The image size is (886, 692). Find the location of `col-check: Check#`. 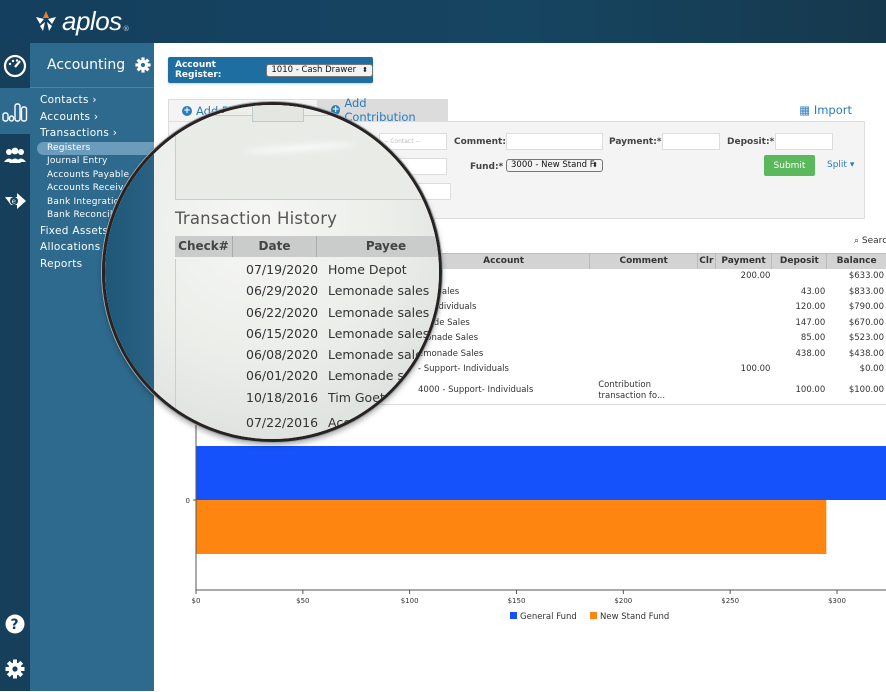

col-check: Check# is located at coordinates (204, 246).